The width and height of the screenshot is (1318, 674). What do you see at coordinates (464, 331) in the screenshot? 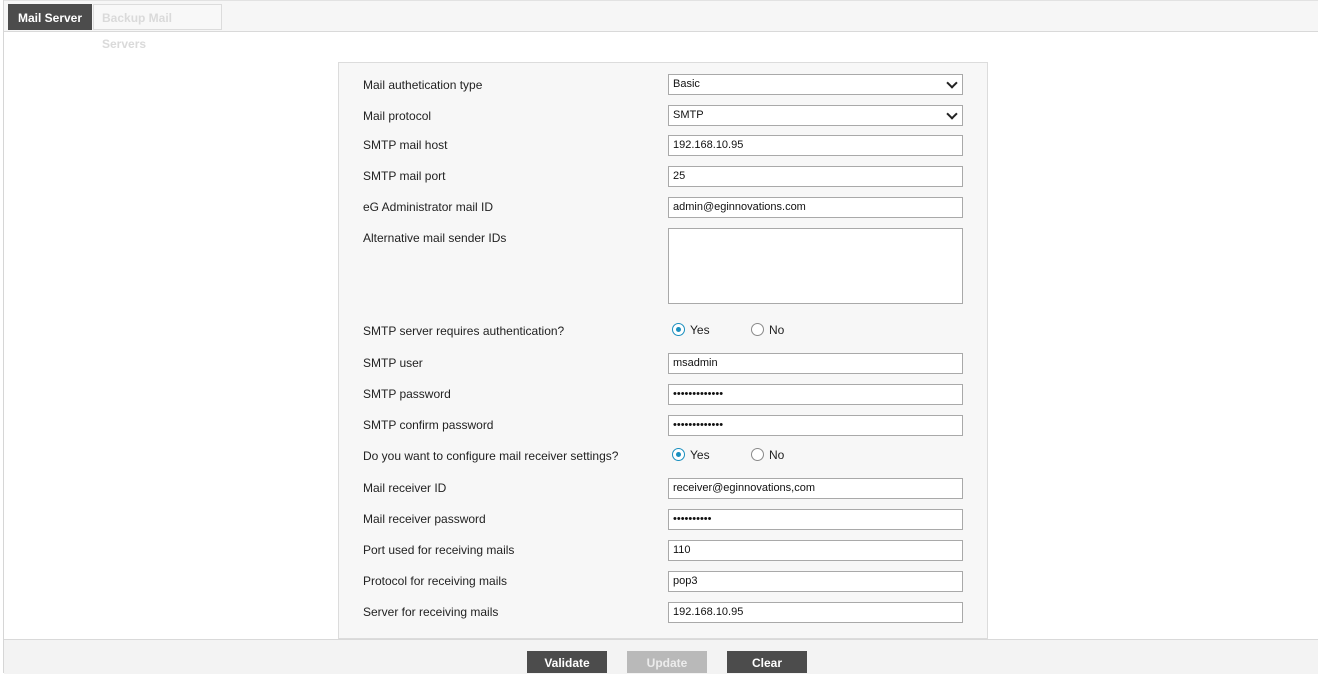
I see `smtp-auth-label: SMTP server requires authentication?` at bounding box center [464, 331].